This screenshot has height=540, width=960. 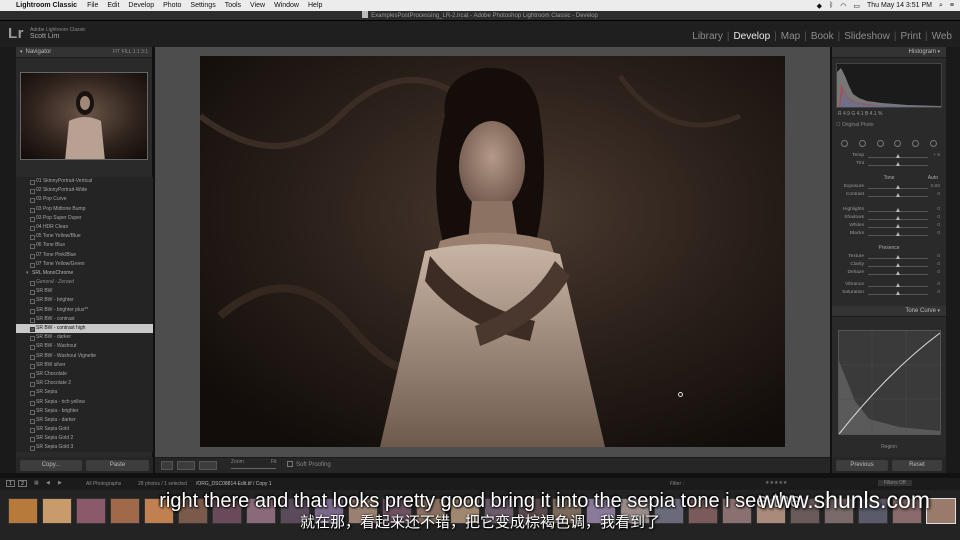 I want to click on slider-texture: Texture 0, so click(x=890, y=258).